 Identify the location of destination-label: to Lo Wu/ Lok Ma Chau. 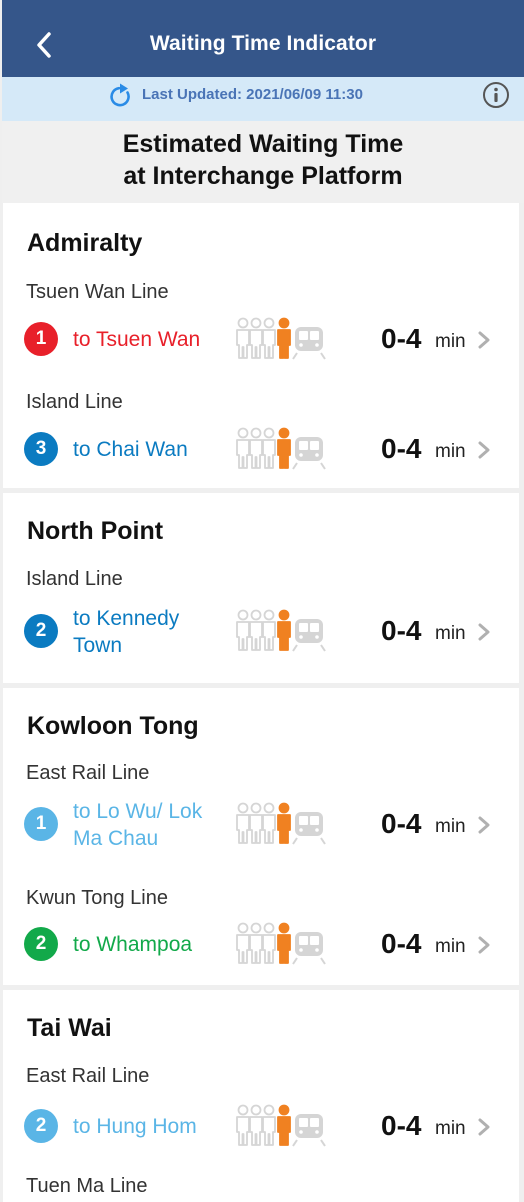
(138, 825).